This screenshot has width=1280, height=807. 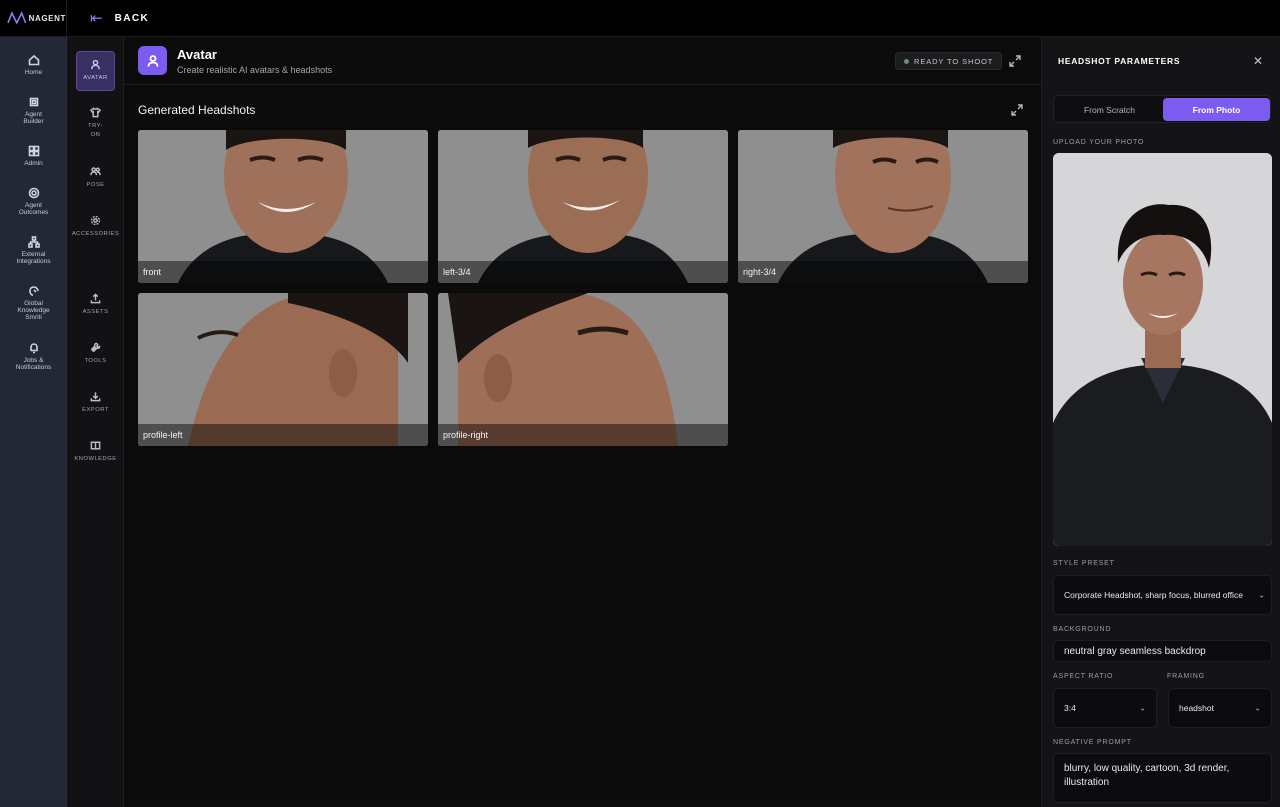 I want to click on brand-logo: NAGENT, so click(x=33, y=18).